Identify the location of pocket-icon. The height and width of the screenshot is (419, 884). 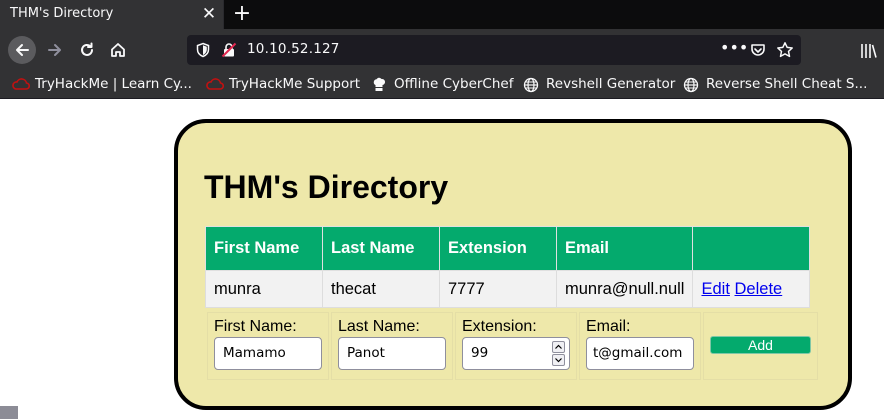
(758, 50).